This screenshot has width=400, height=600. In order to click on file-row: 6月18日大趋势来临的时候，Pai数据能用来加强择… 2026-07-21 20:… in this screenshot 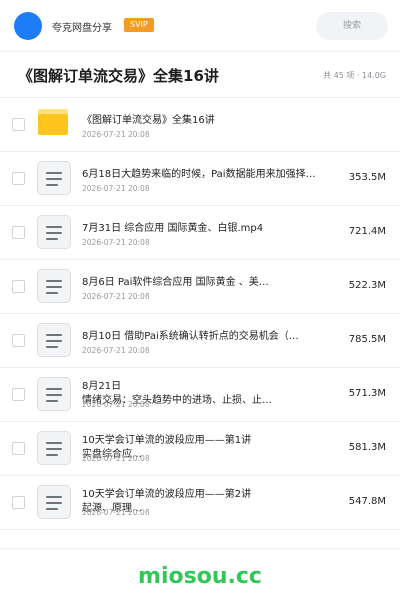, I will do `click(200, 179)`.